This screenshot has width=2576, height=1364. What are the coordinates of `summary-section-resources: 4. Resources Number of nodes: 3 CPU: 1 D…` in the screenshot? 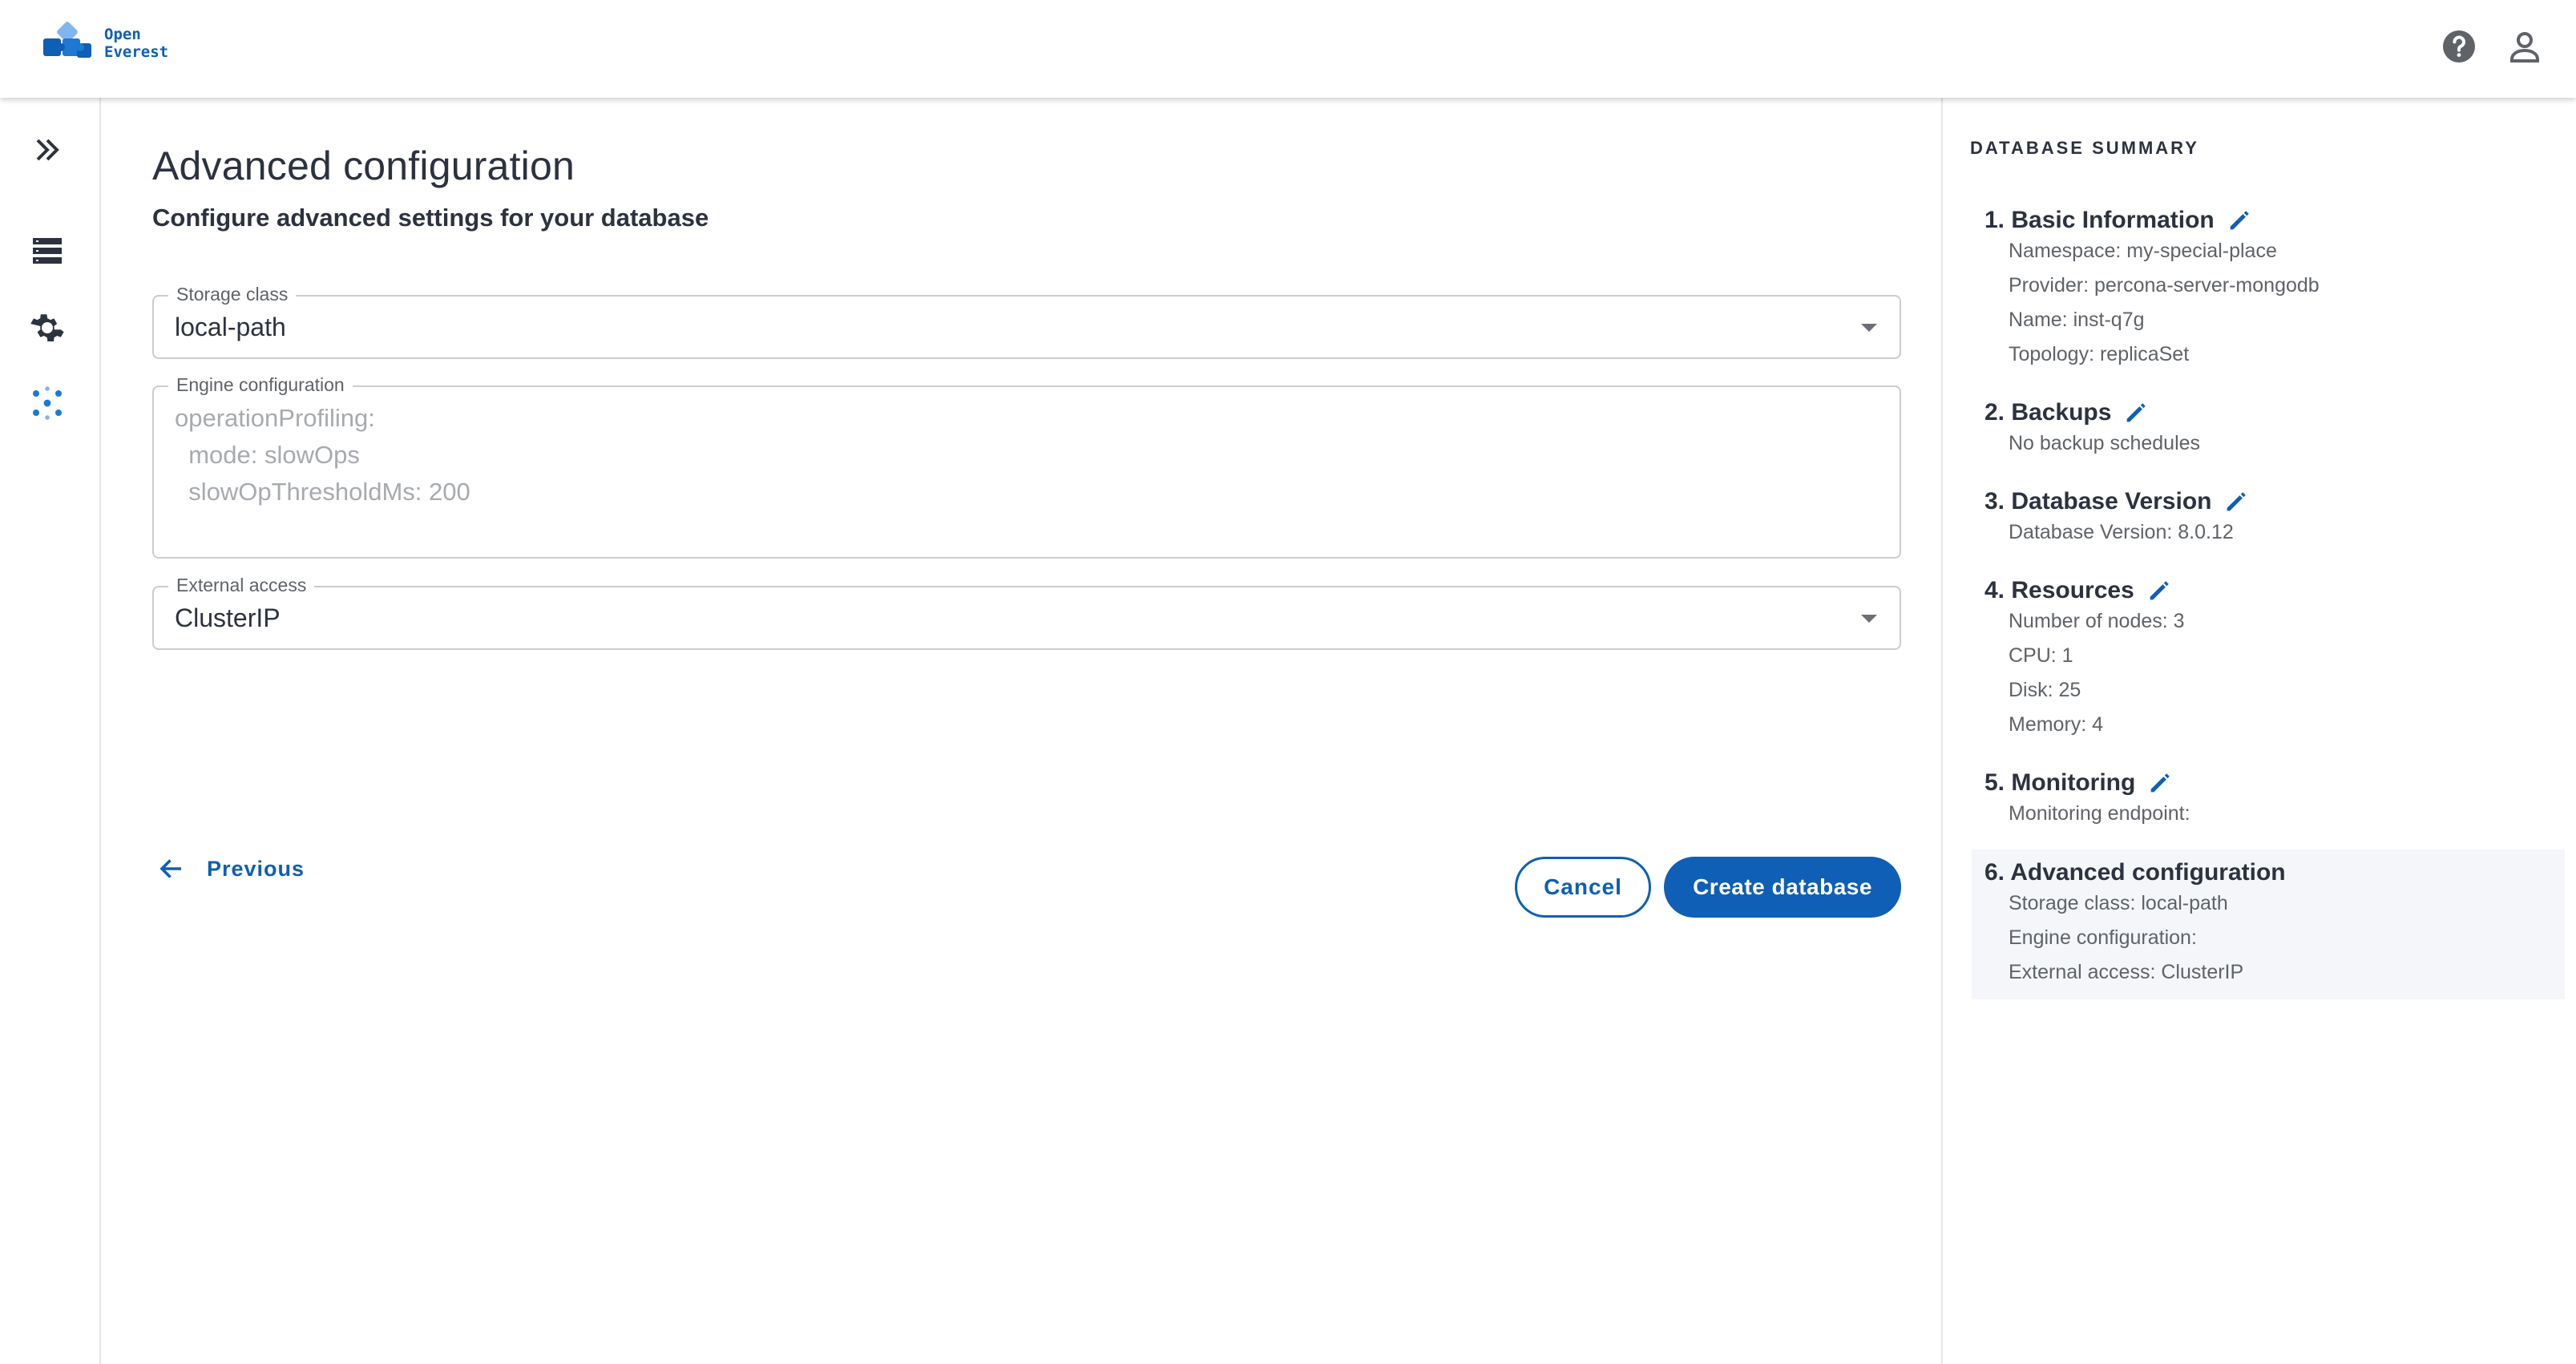 It's located at (2265, 659).